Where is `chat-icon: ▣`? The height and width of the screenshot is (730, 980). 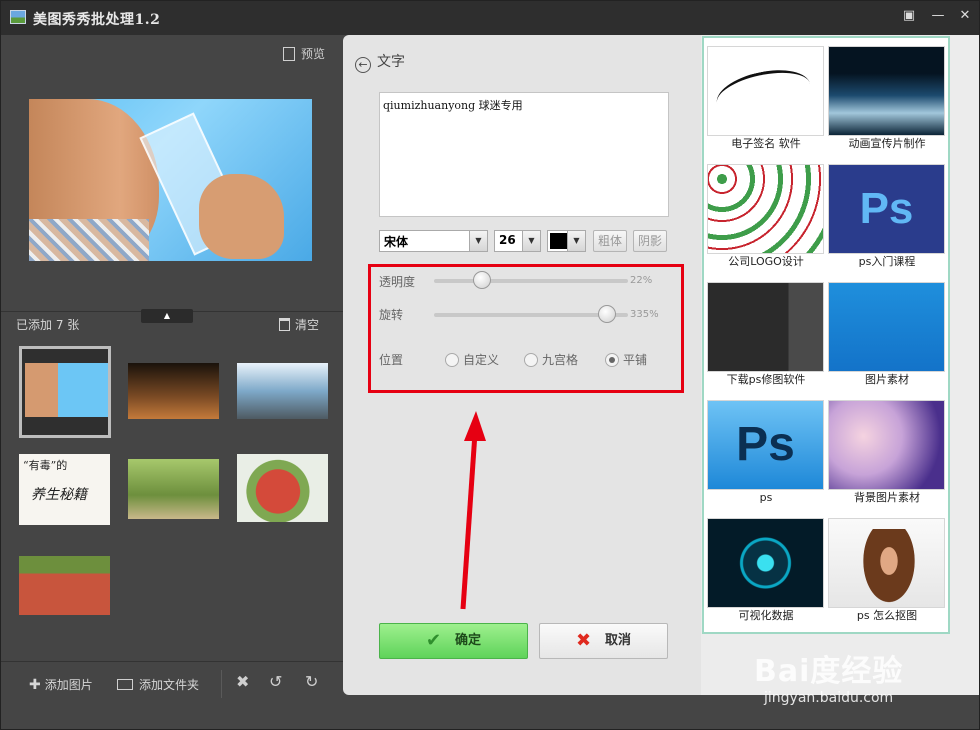 chat-icon: ▣ is located at coordinates (909, 16).